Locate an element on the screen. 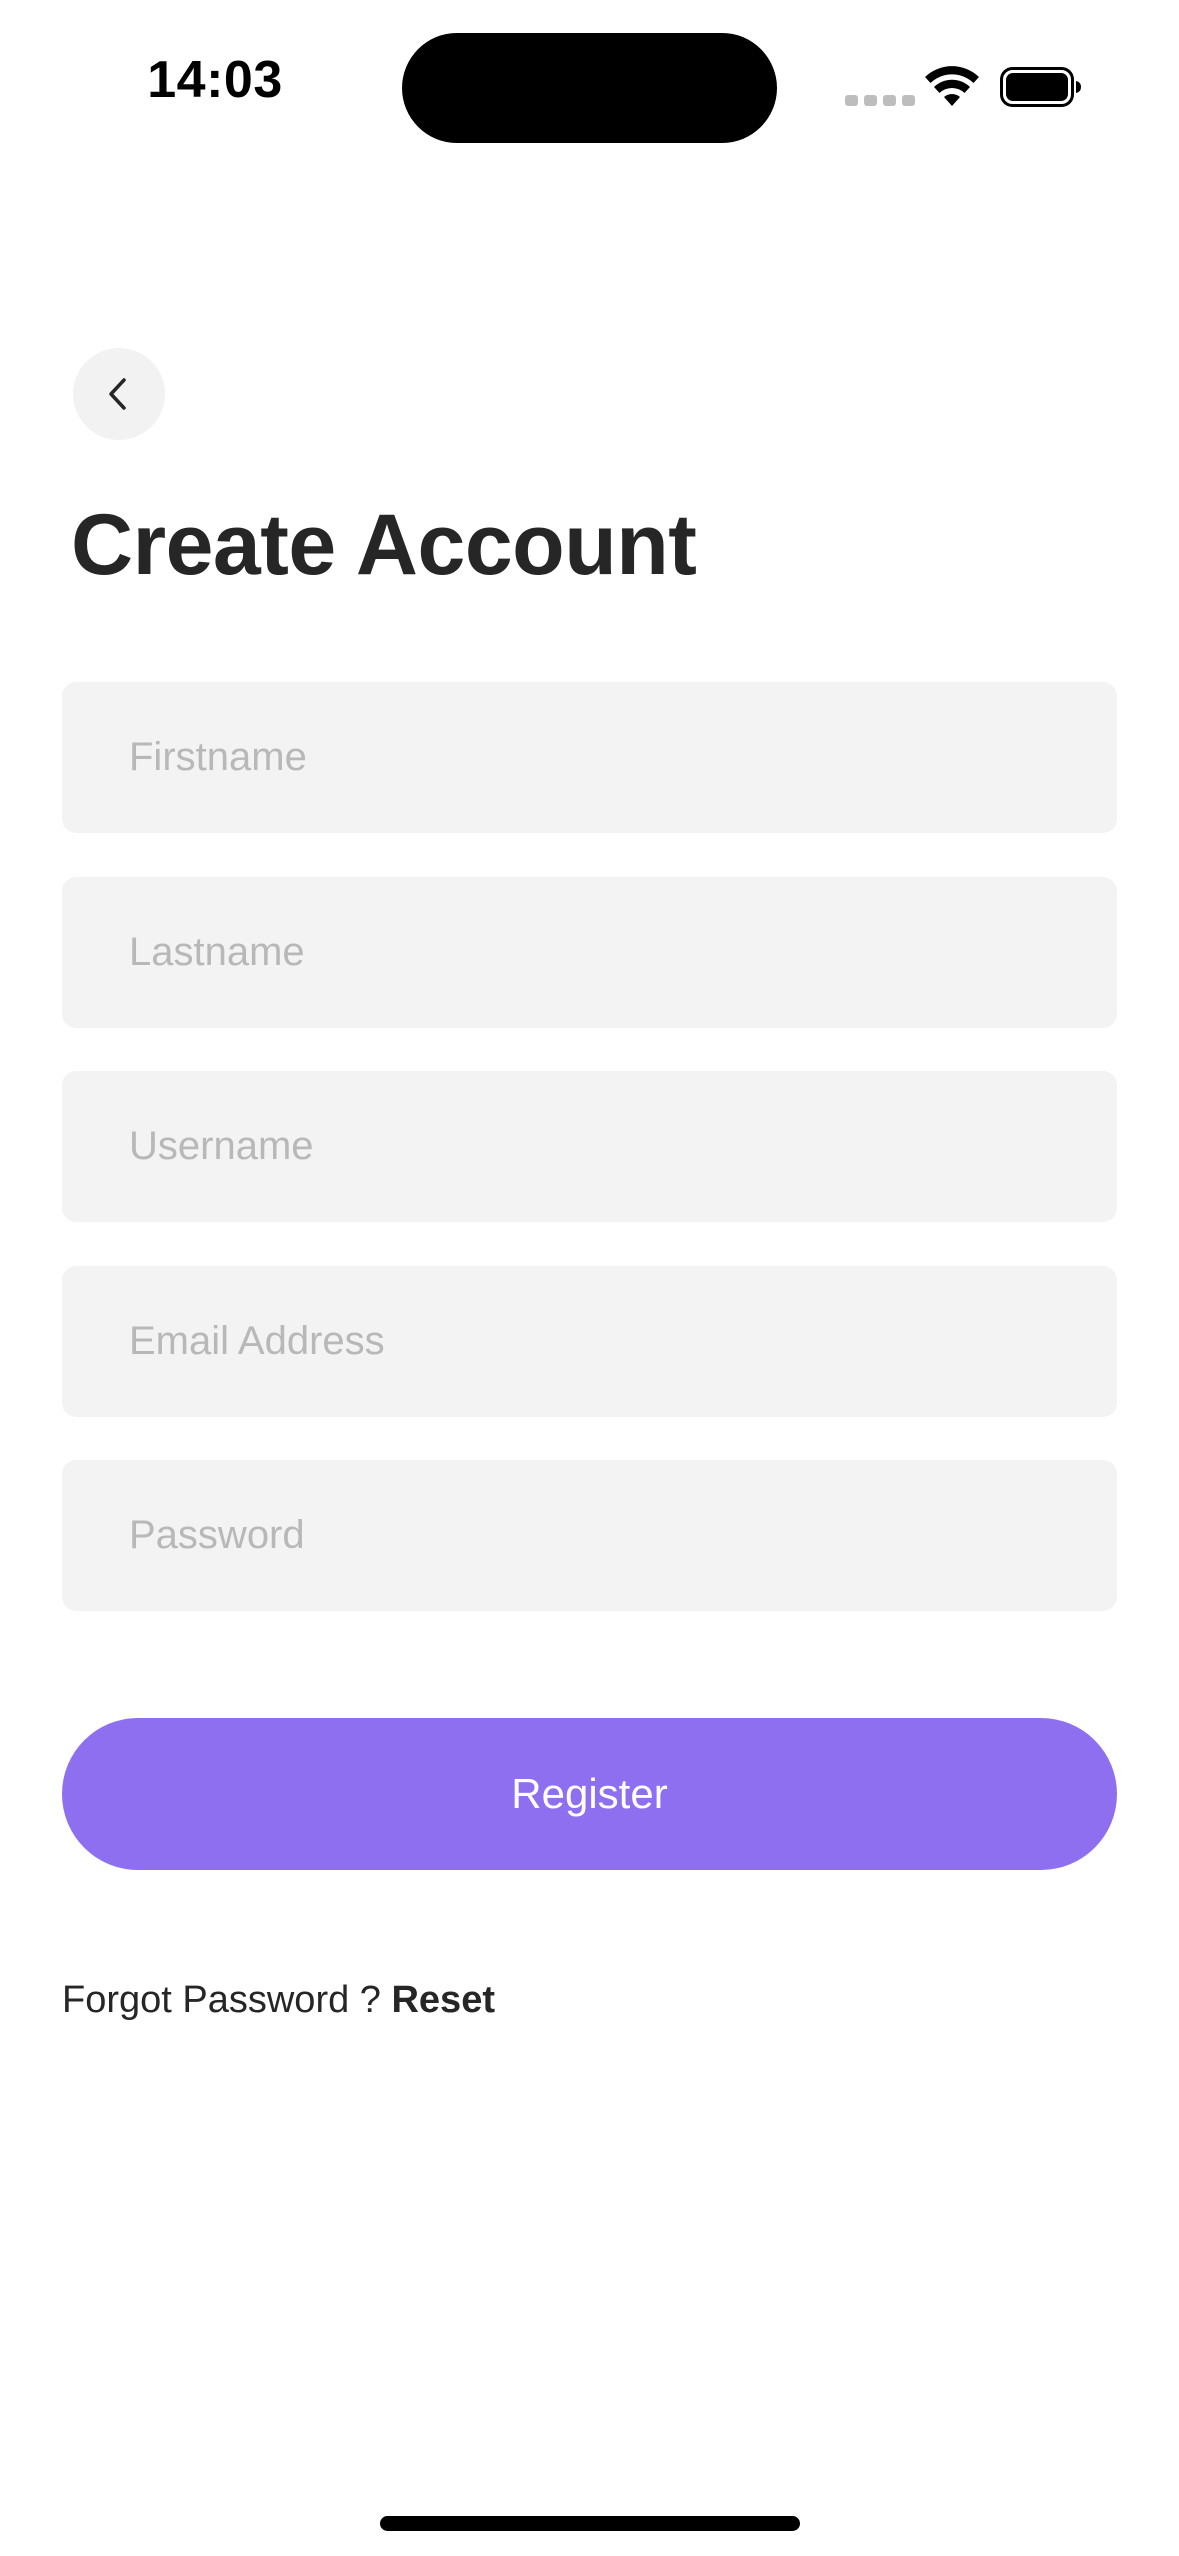 The image size is (1179, 2556). page-title: Create Account is located at coordinates (384, 545).